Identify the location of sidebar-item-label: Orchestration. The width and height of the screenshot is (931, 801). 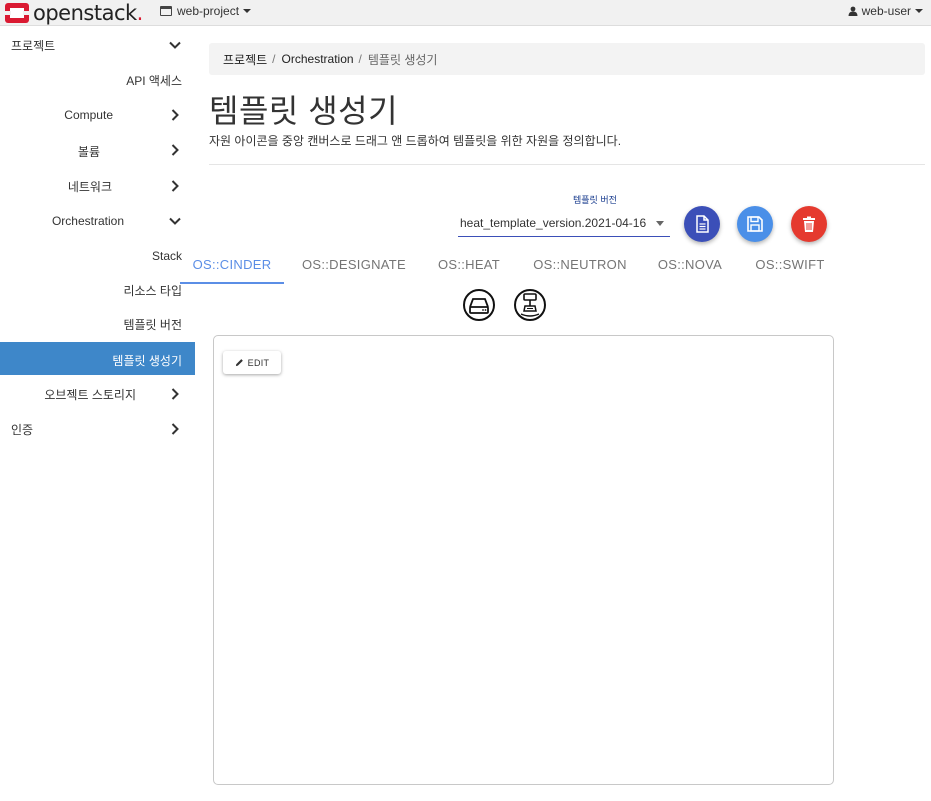
(87, 221).